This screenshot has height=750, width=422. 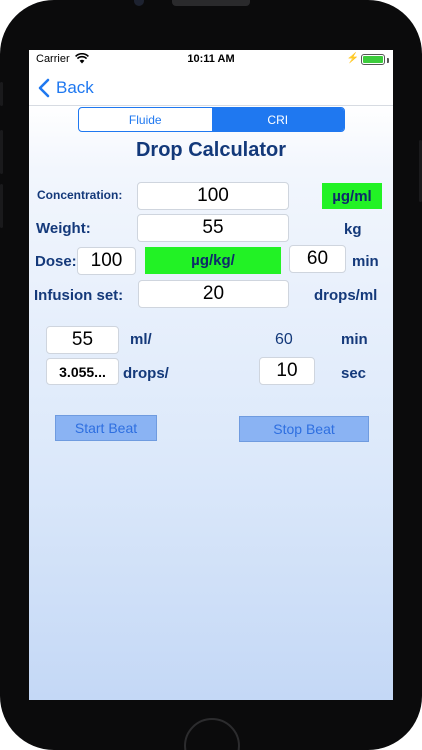 What do you see at coordinates (1, 206) in the screenshot?
I see `volume-down-button` at bounding box center [1, 206].